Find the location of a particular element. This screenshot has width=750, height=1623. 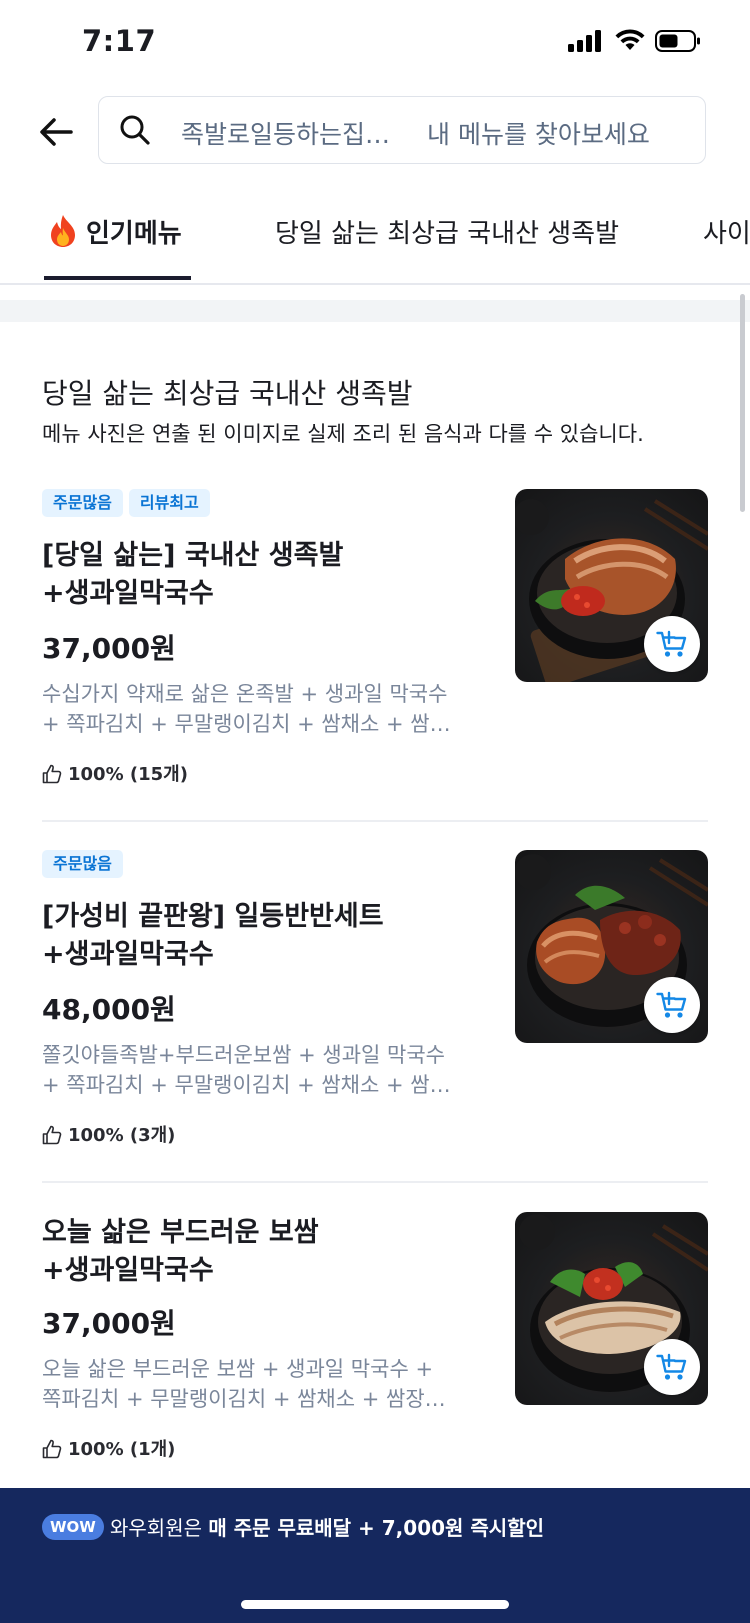

scrollbar is located at coordinates (742, 403).